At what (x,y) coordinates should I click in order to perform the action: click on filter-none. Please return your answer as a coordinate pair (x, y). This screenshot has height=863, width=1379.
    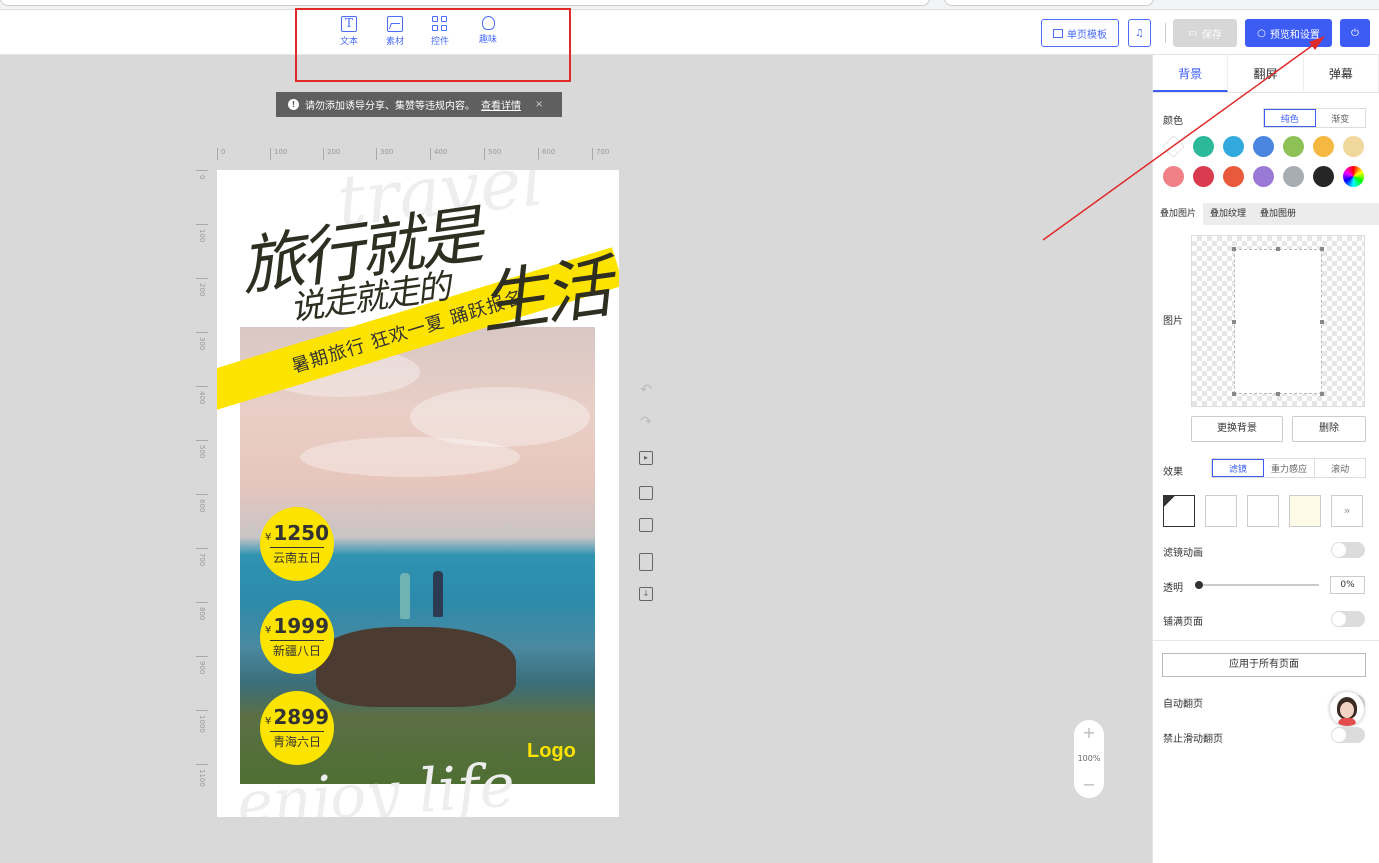
    Looking at the image, I should click on (1179, 511).